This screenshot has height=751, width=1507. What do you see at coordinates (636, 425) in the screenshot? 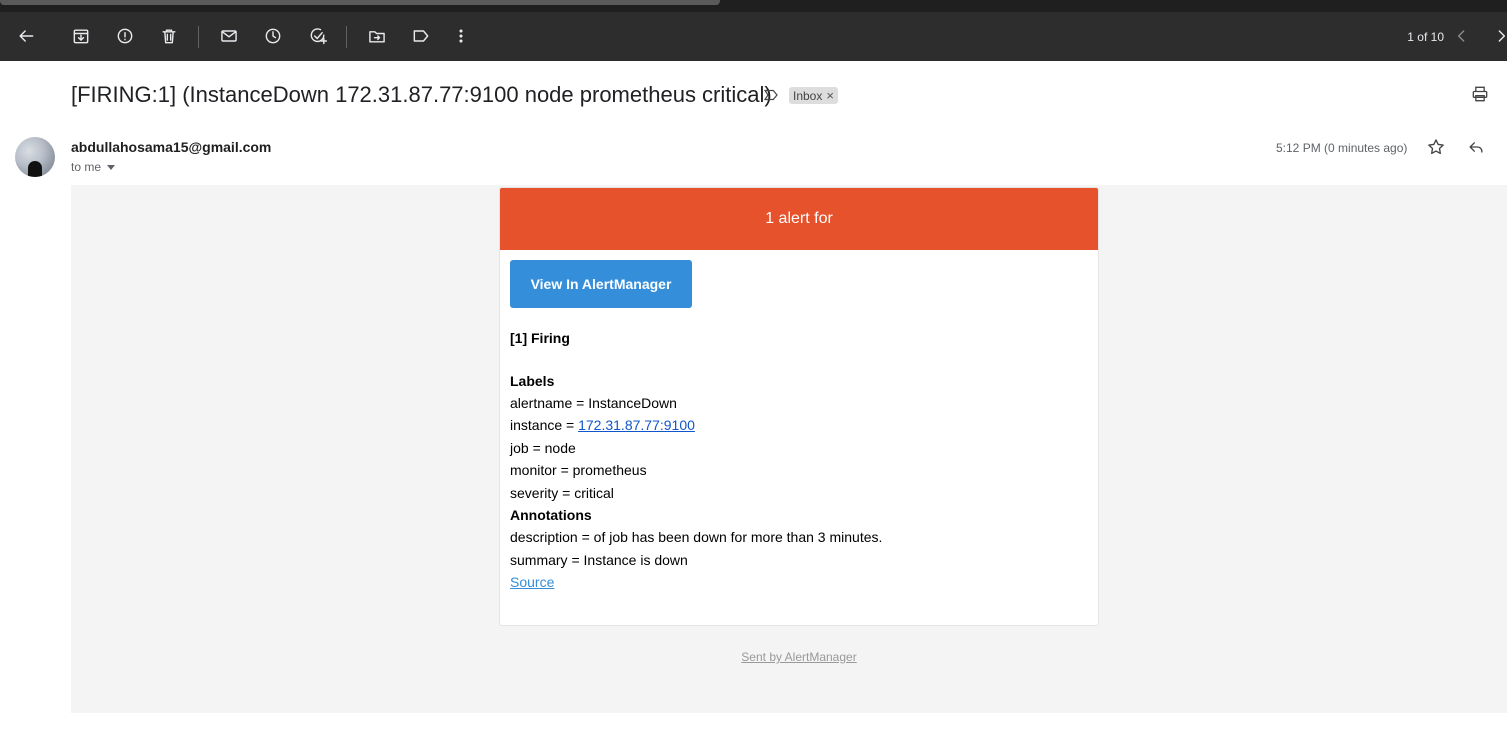
I see `instance-link: 172.31.87.77:9100` at bounding box center [636, 425].